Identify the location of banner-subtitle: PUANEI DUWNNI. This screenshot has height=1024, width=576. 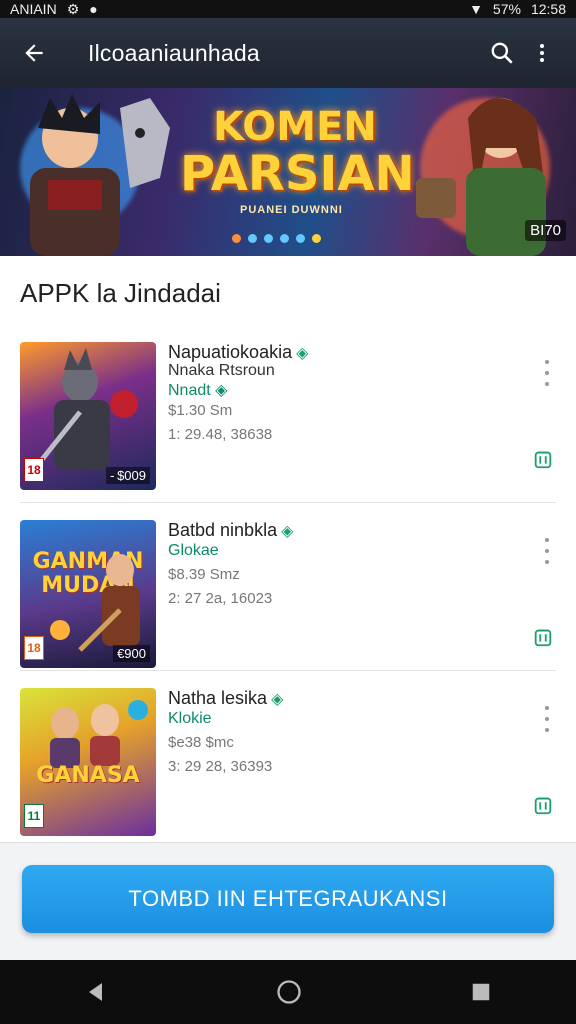
(291, 210).